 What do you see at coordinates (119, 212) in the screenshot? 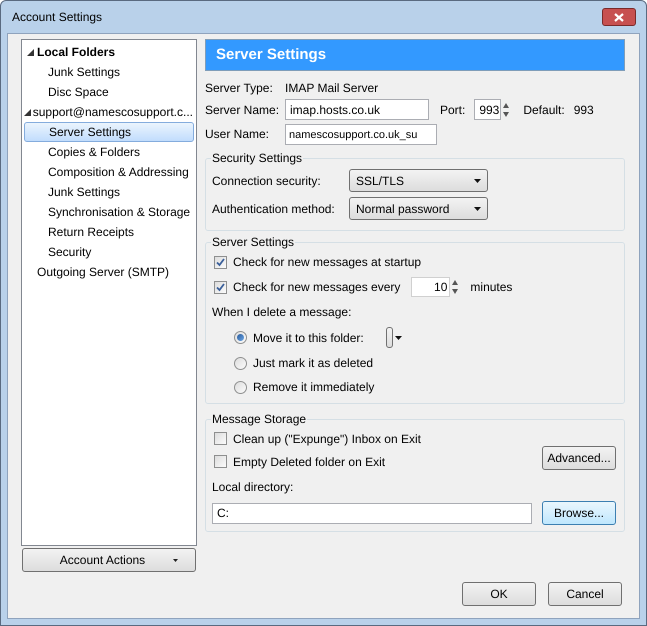
I see `tree-item: Synchronisation & Storage` at bounding box center [119, 212].